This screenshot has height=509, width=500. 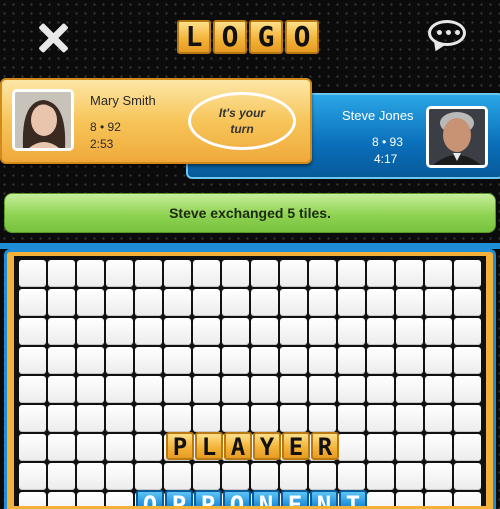 I want to click on player-letter-tile: A, so click(x=238, y=446).